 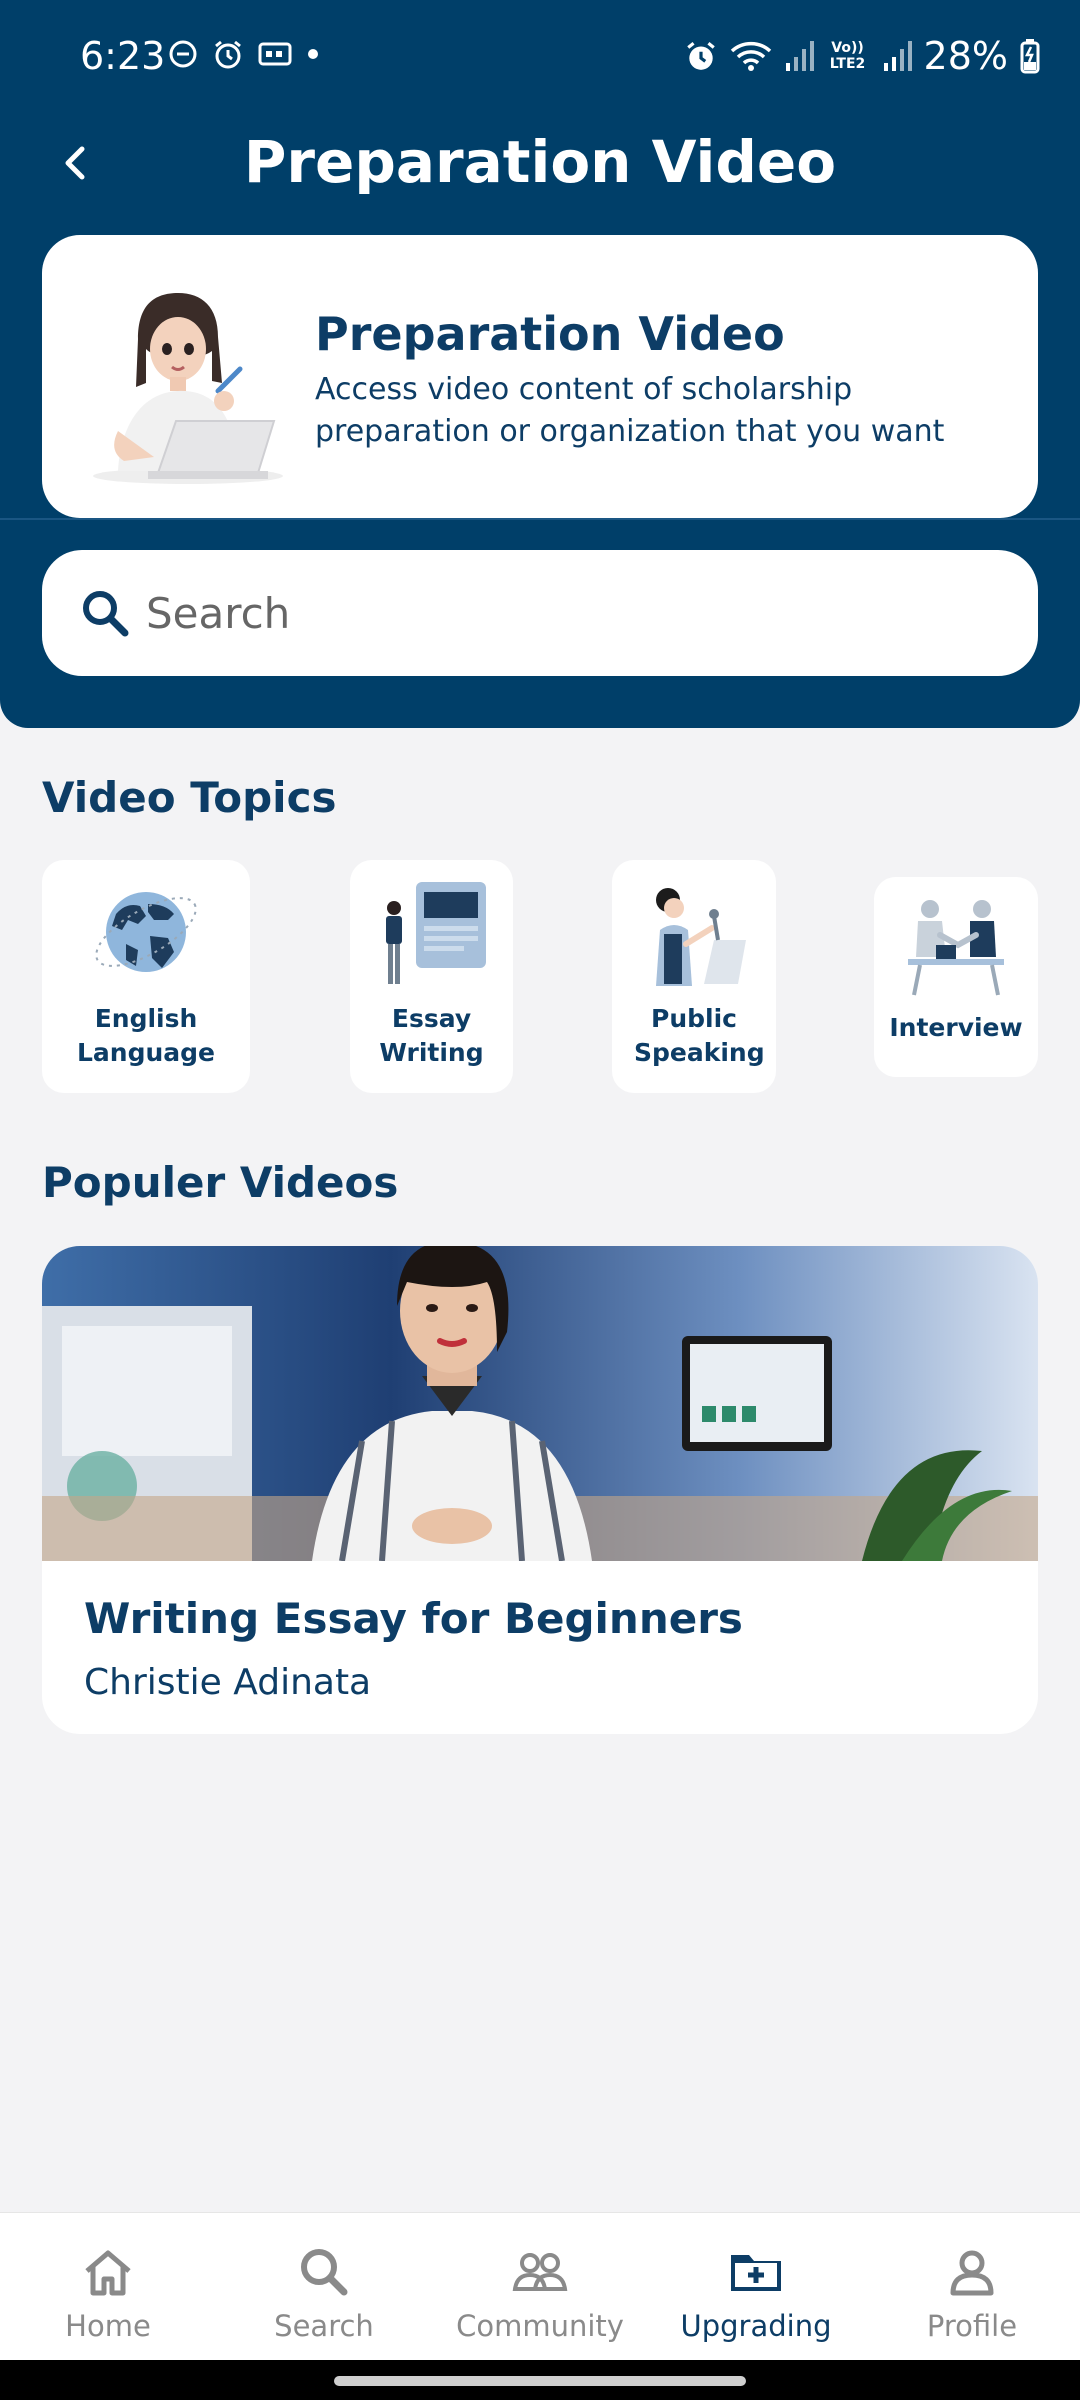 I want to click on student-laptop-illustration, so click(x=188, y=388).